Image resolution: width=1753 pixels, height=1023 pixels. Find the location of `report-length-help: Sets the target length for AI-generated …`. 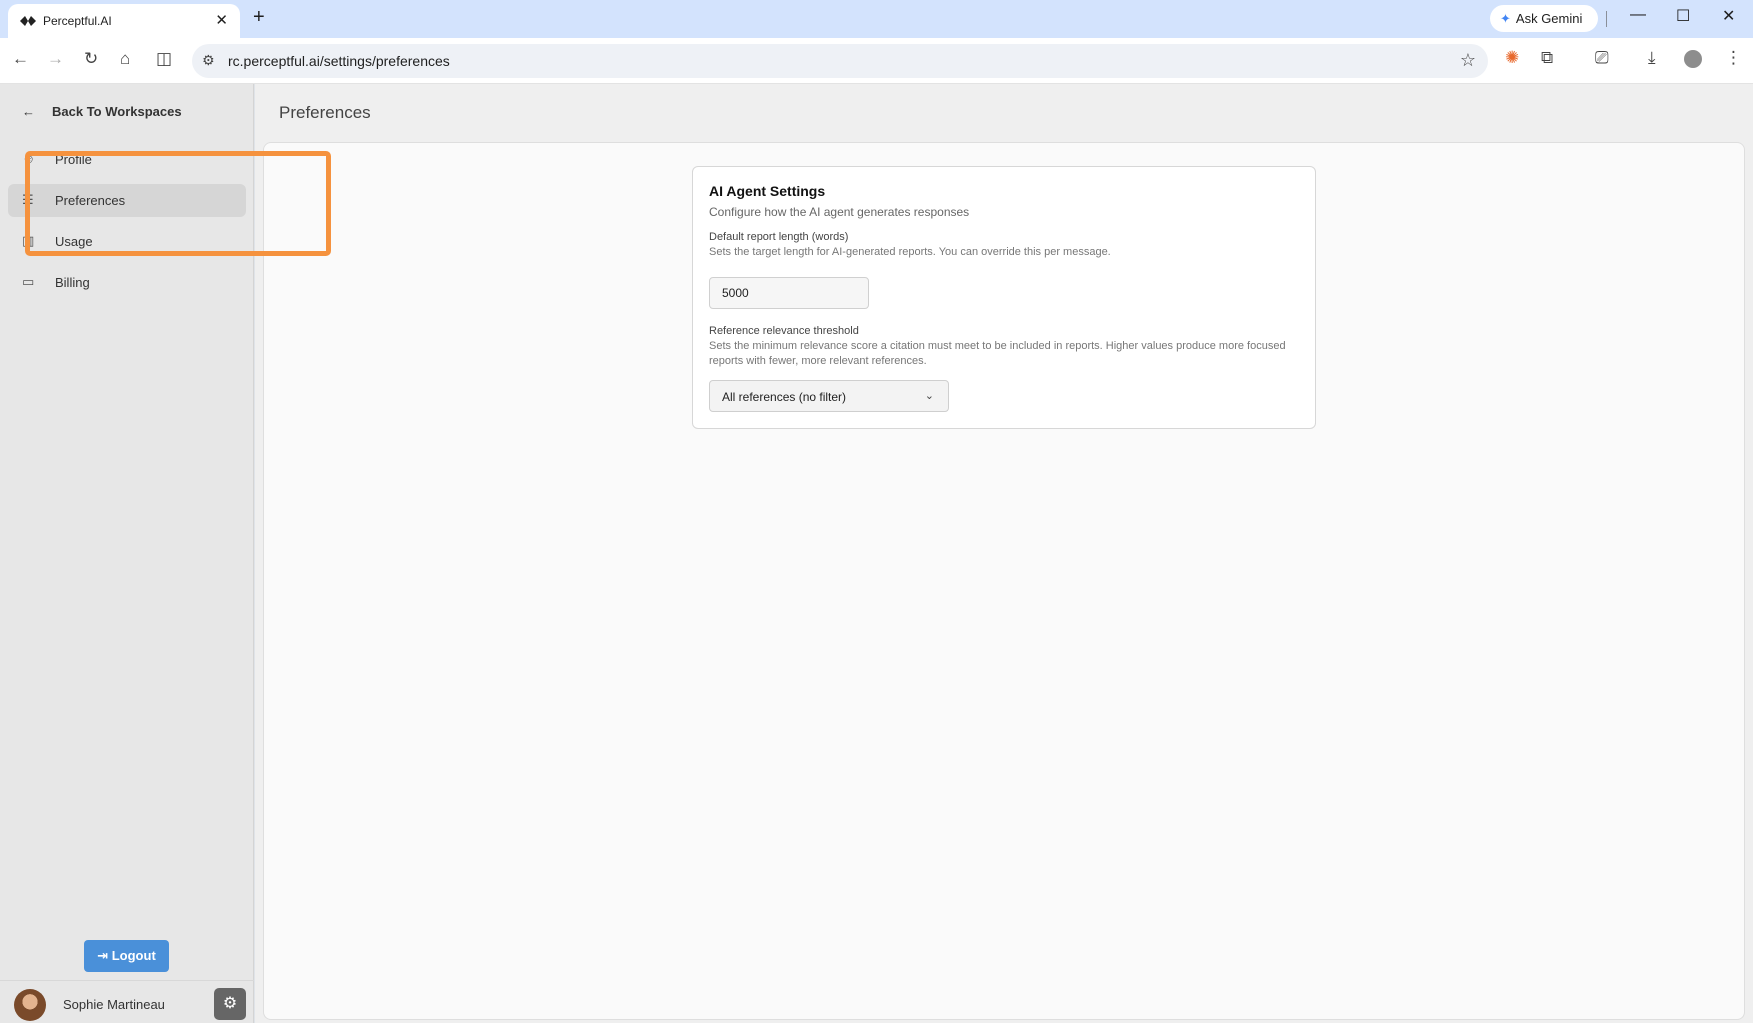

report-length-help: Sets the target length for AI-generated … is located at coordinates (910, 252).